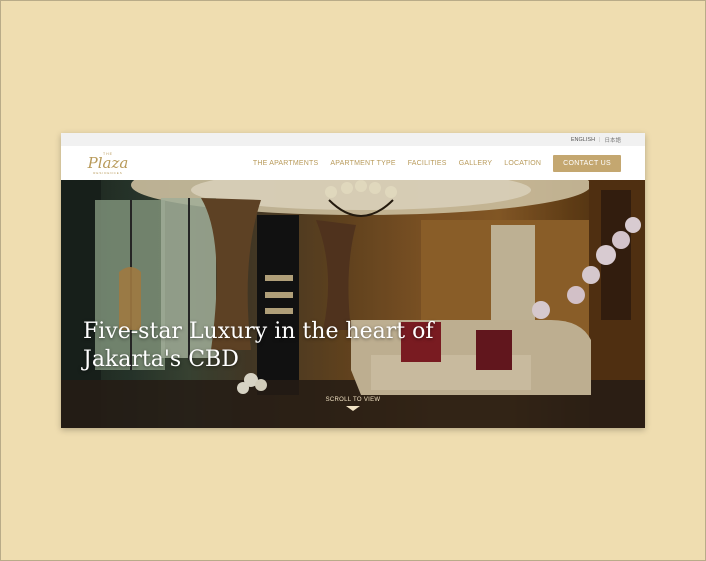 Image resolution: width=706 pixels, height=561 pixels. I want to click on logo-sub: RESIDENCES, so click(108, 172).